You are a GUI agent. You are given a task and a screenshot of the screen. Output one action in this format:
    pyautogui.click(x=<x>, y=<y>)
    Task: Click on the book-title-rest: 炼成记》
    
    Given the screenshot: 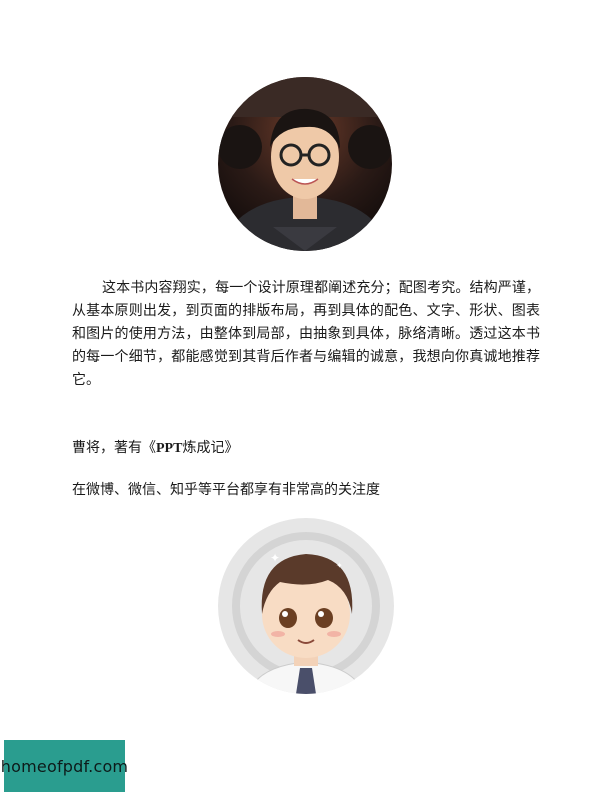 What is the action you would take?
    pyautogui.click(x=210, y=448)
    